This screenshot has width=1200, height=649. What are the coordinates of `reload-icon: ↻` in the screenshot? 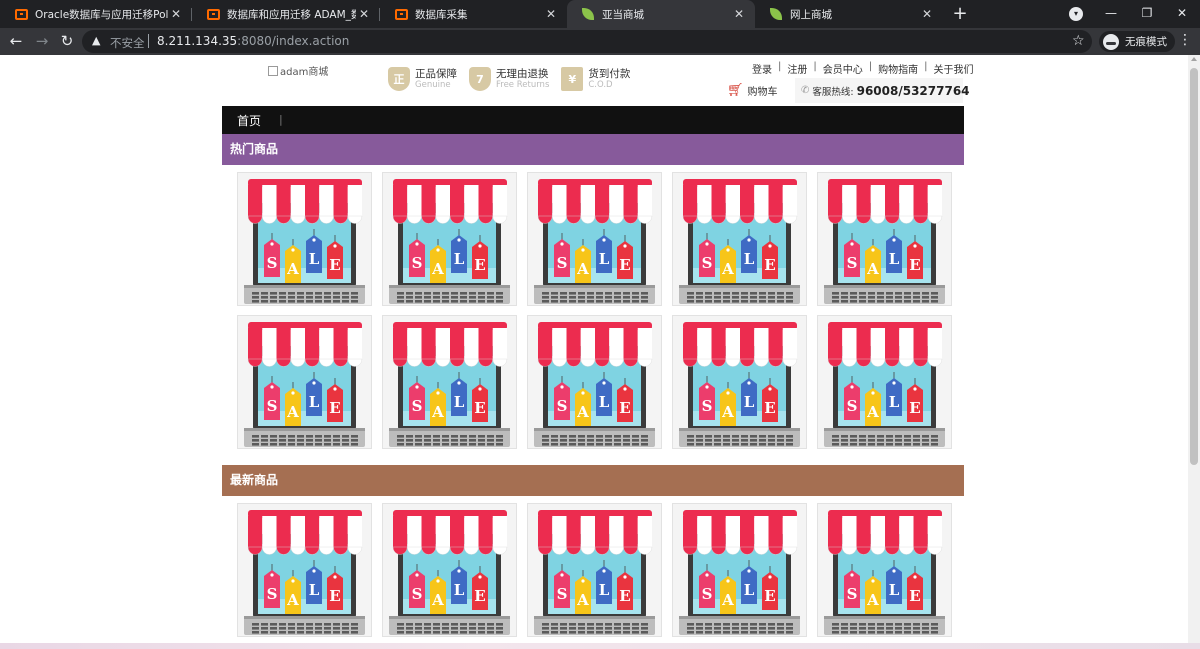 It's located at (67, 42).